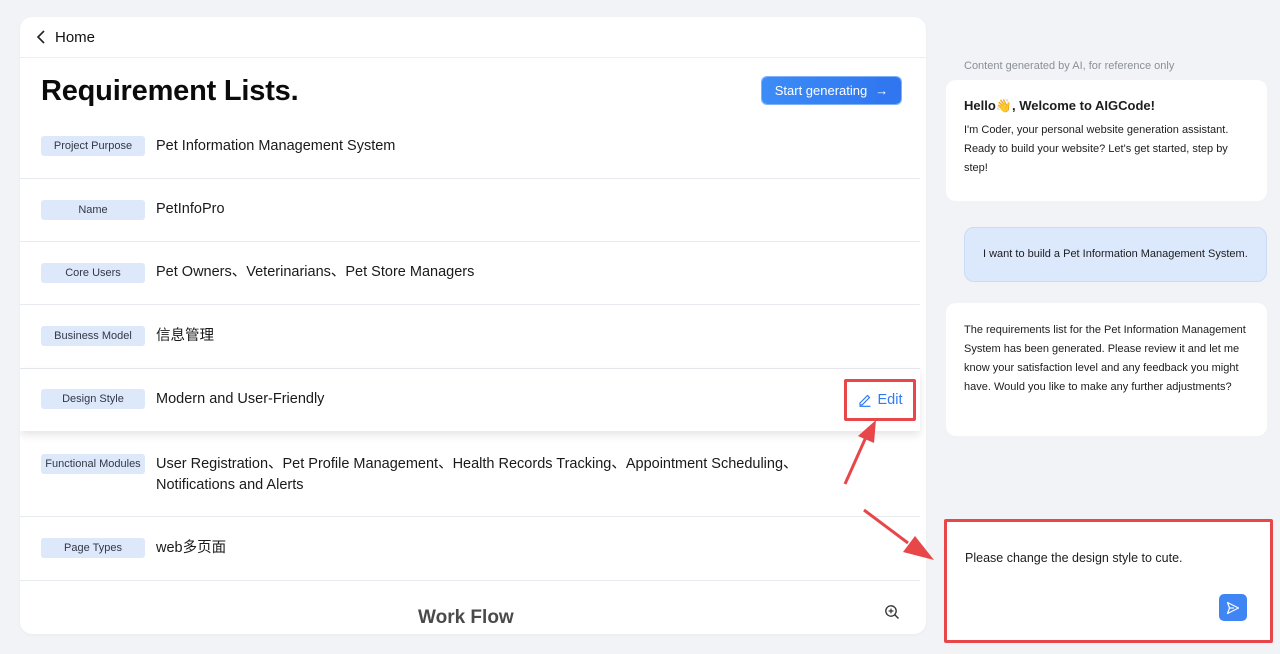  Describe the element at coordinates (93, 464) in the screenshot. I see `requirement-label: Functional Modules` at that location.